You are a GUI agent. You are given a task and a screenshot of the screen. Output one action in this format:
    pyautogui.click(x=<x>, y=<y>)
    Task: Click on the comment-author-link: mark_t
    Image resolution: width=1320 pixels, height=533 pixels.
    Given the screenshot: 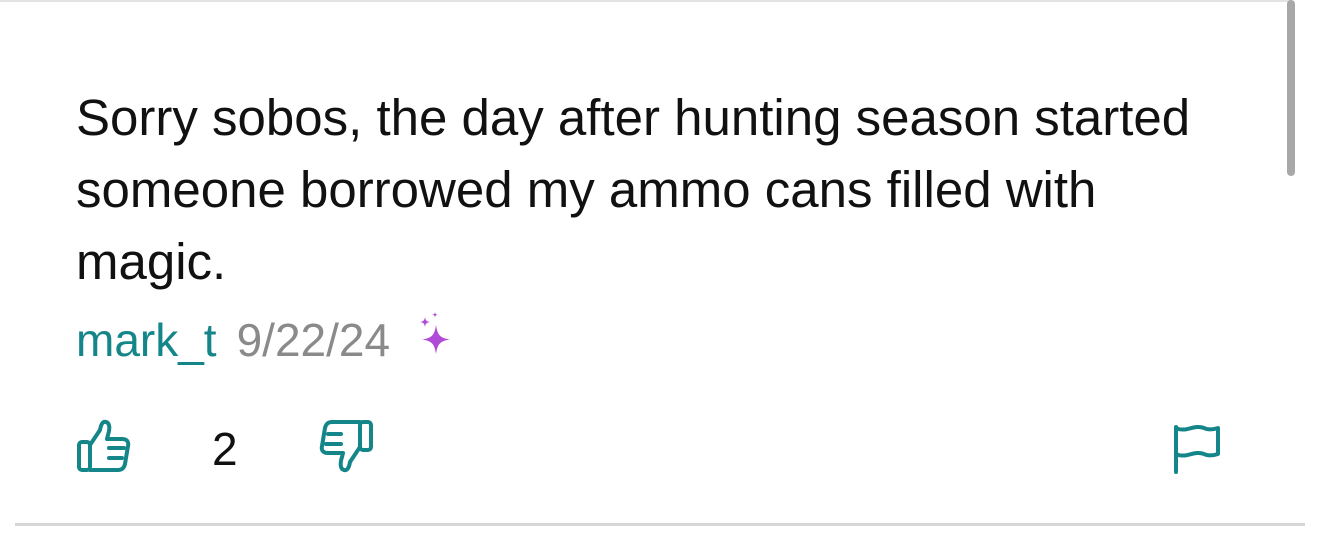 What is the action you would take?
    pyautogui.click(x=146, y=340)
    